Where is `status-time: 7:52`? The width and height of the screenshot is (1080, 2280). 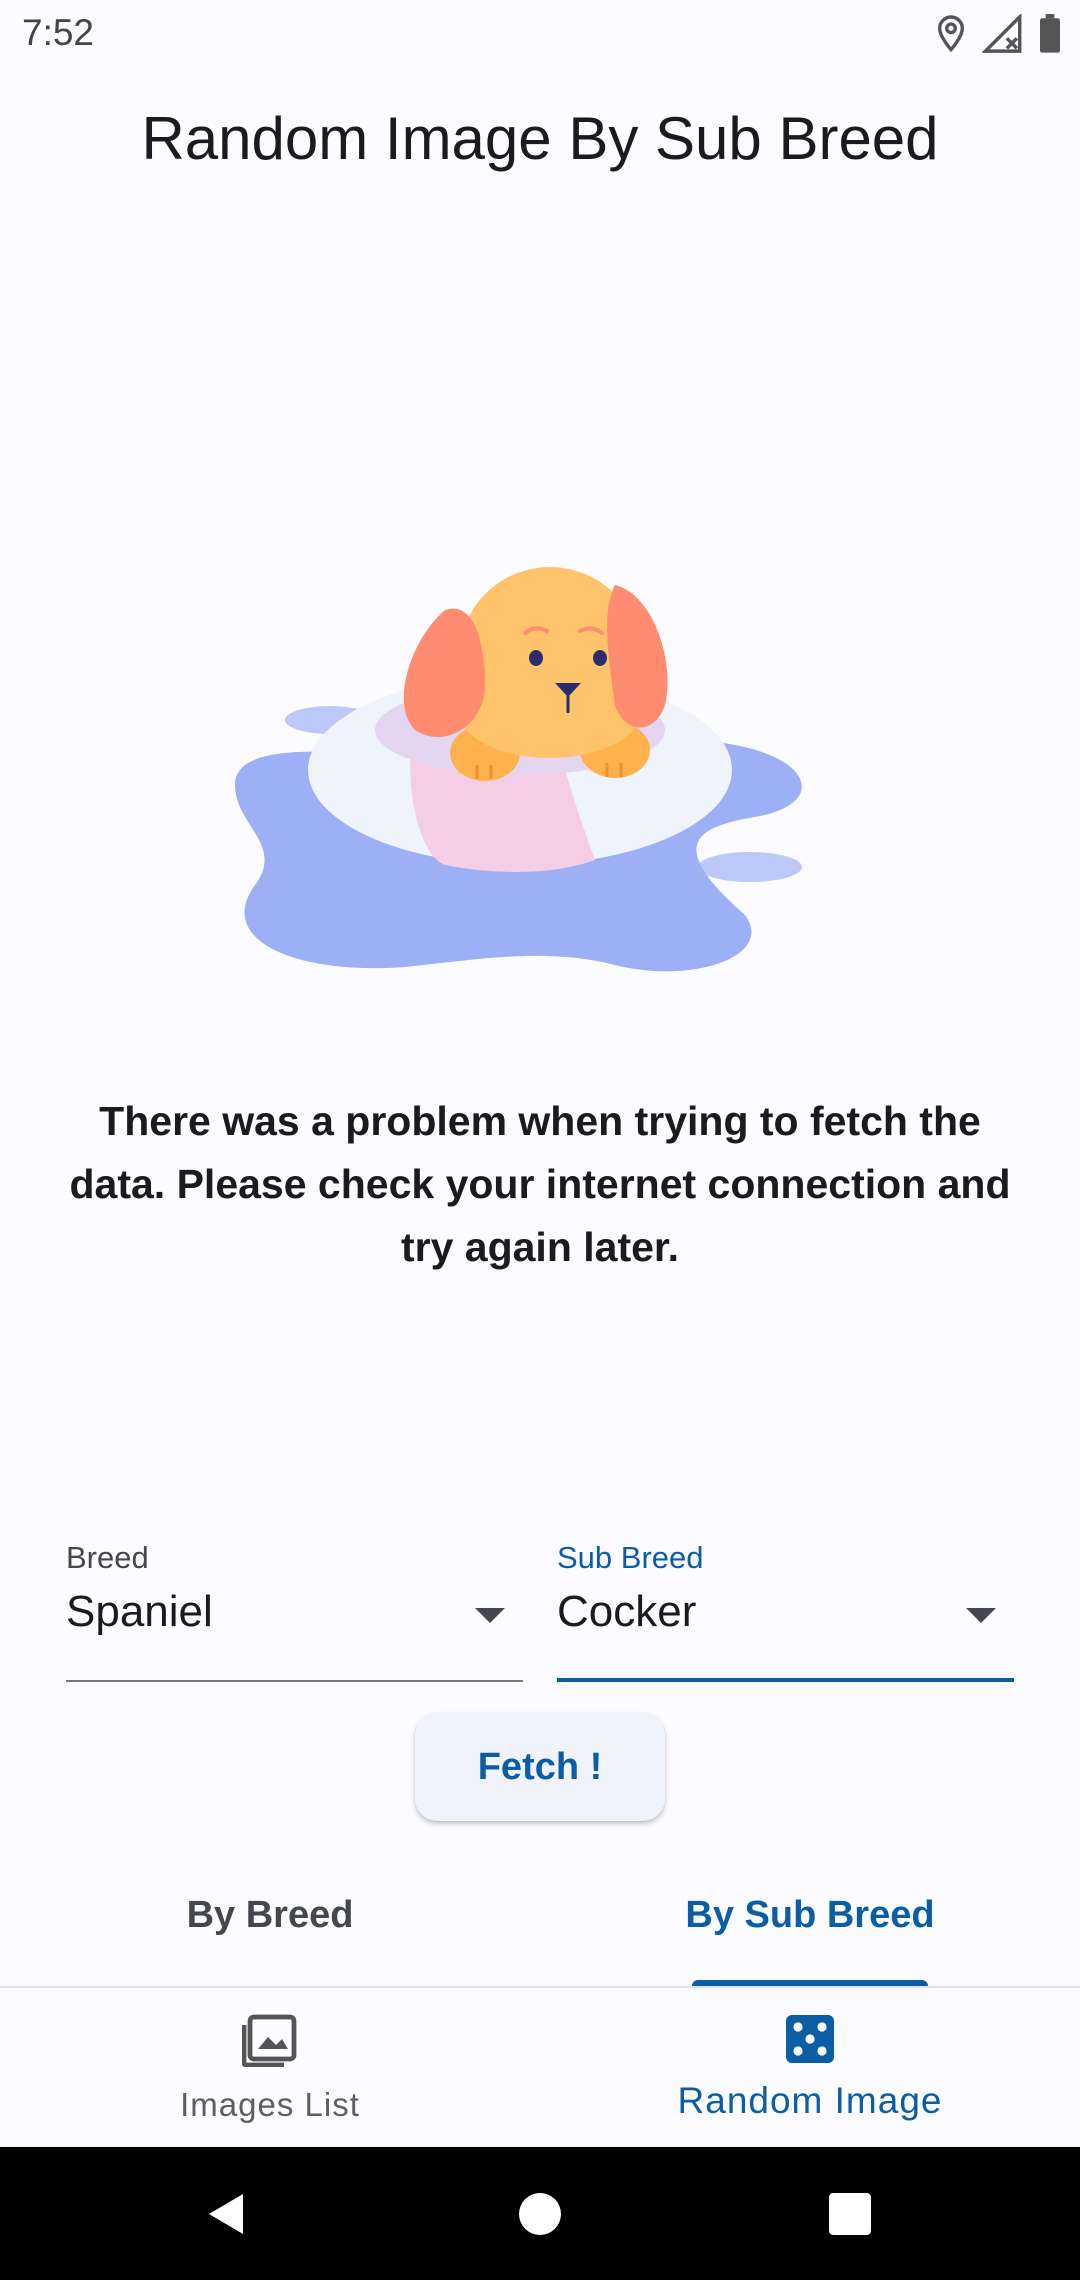
status-time: 7:52 is located at coordinates (58, 32).